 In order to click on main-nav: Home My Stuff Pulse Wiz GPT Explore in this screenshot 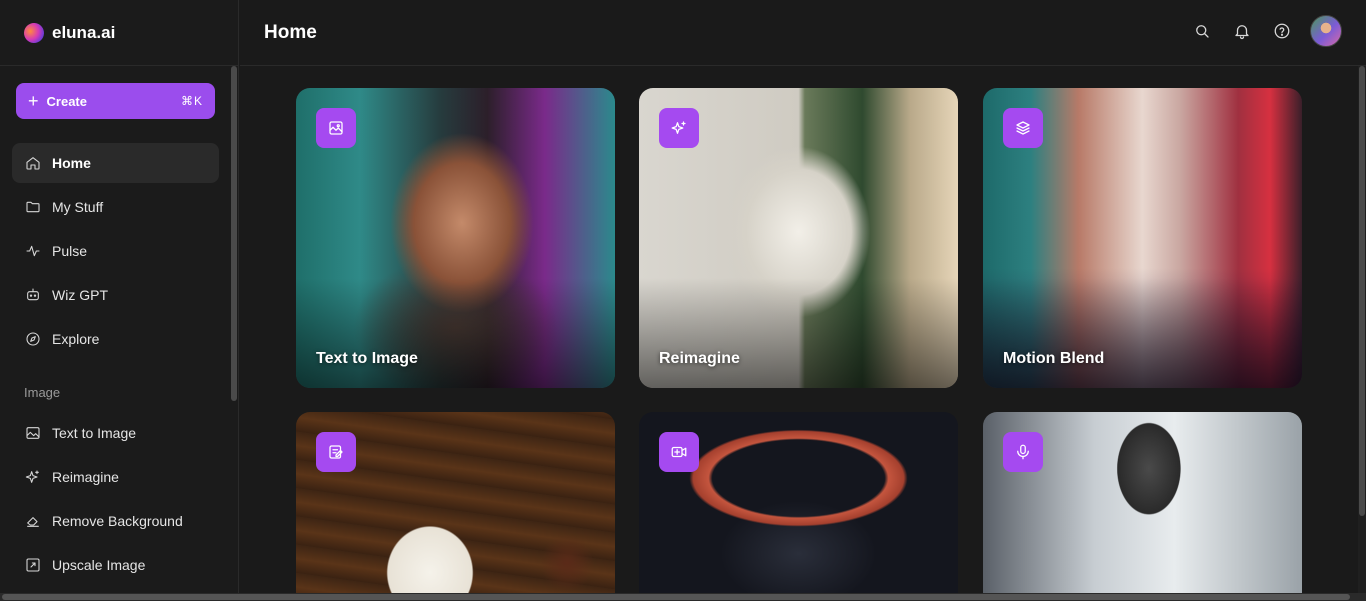, I will do `click(115, 253)`.